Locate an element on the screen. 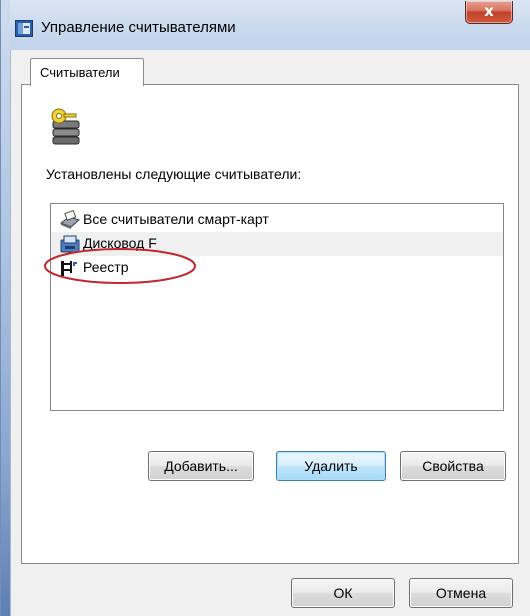 This screenshot has width=530, height=616. reader-management-app-icon is located at coordinates (24, 28).